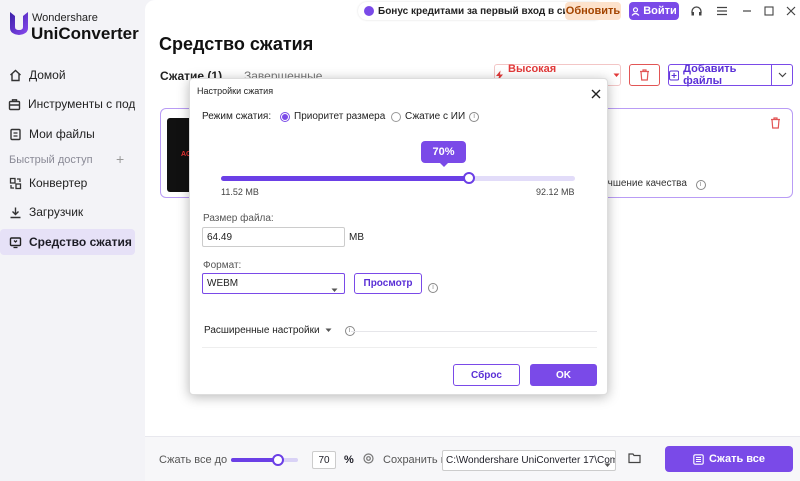 The image size is (800, 481). What do you see at coordinates (415, 460) in the screenshot?
I see `save-to-label: Сохранить в` at bounding box center [415, 460].